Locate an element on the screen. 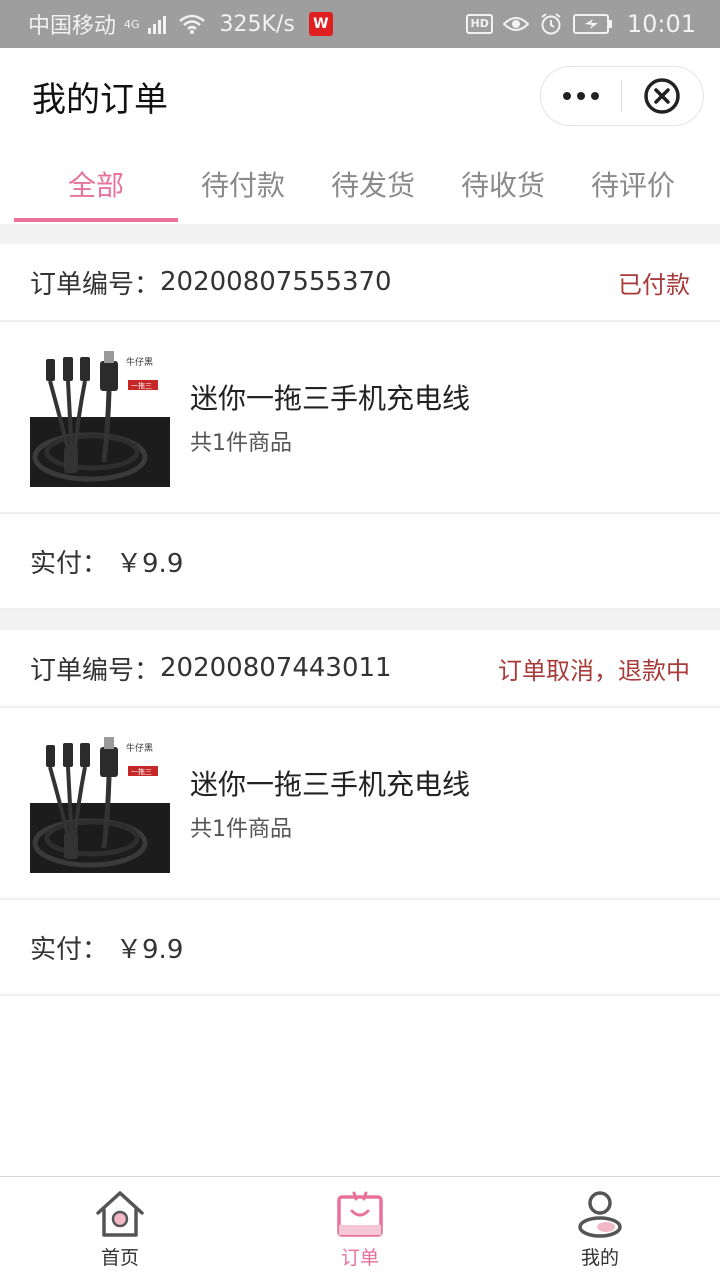 This screenshot has width=720, height=1280. order-icon is located at coordinates (360, 1214).